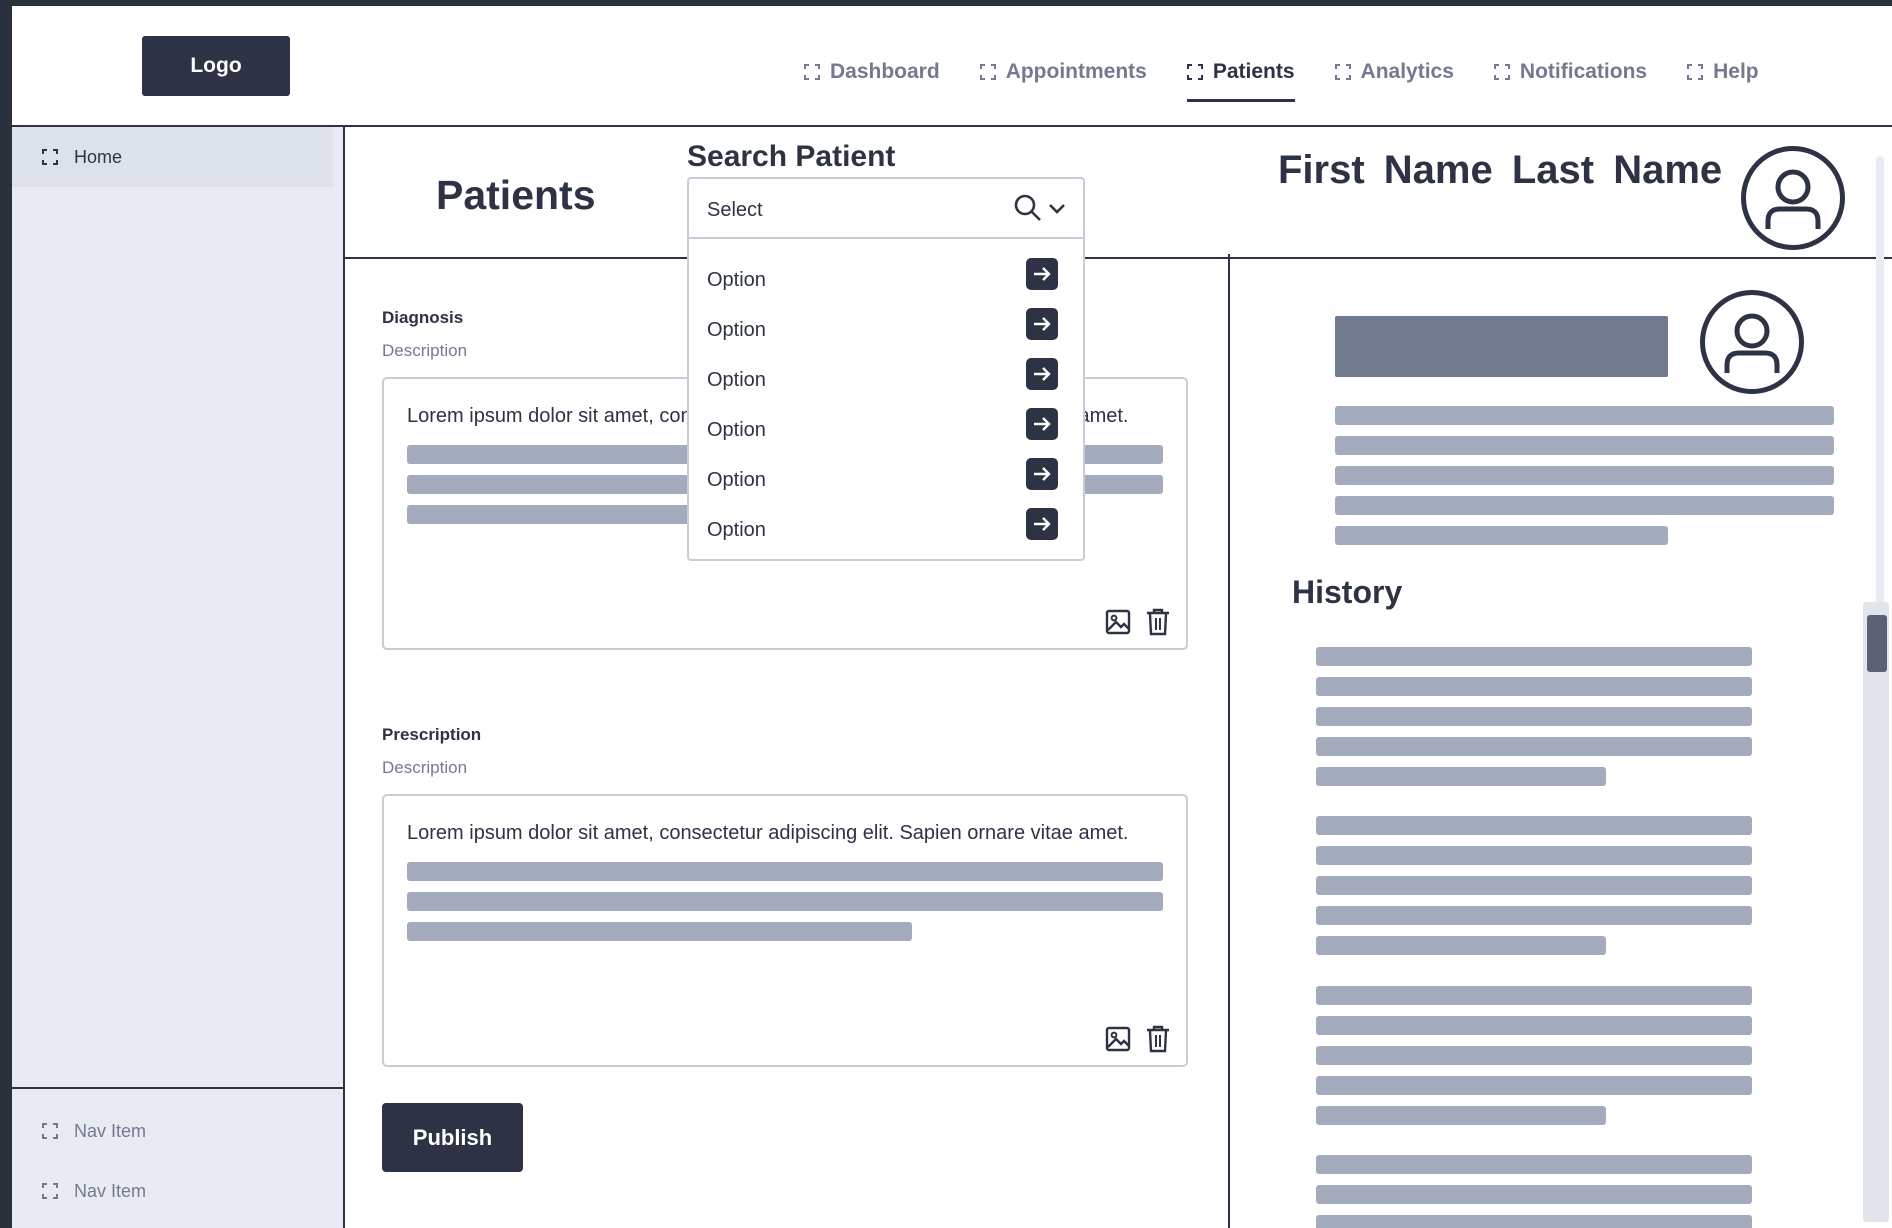 Image resolution: width=1892 pixels, height=1228 pixels. Describe the element at coordinates (452, 1137) in the screenshot. I see `publish-button: Publish` at that location.